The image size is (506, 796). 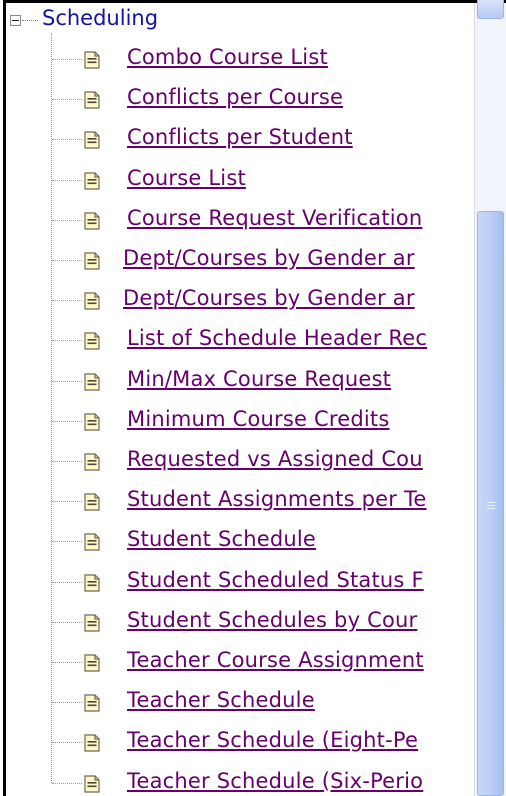 I want to click on tree-item: Student Schedule, so click(x=240, y=542).